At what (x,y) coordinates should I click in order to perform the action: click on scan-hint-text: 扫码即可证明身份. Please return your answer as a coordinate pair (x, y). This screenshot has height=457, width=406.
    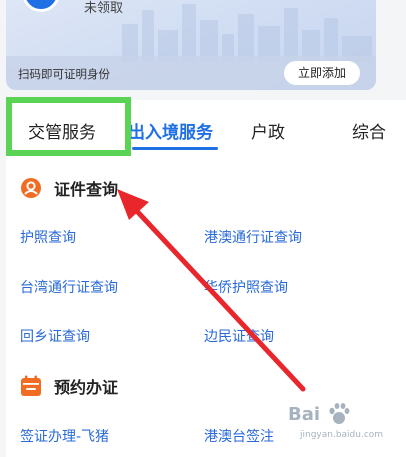
    Looking at the image, I should click on (64, 74).